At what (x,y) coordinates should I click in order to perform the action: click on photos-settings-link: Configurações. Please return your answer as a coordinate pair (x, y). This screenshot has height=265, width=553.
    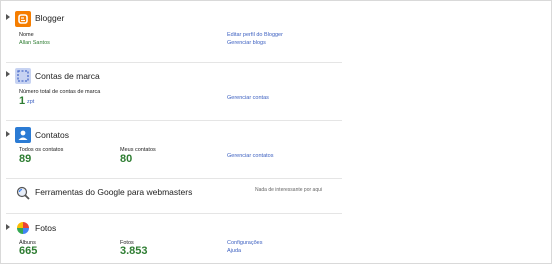
    Looking at the image, I should click on (244, 243).